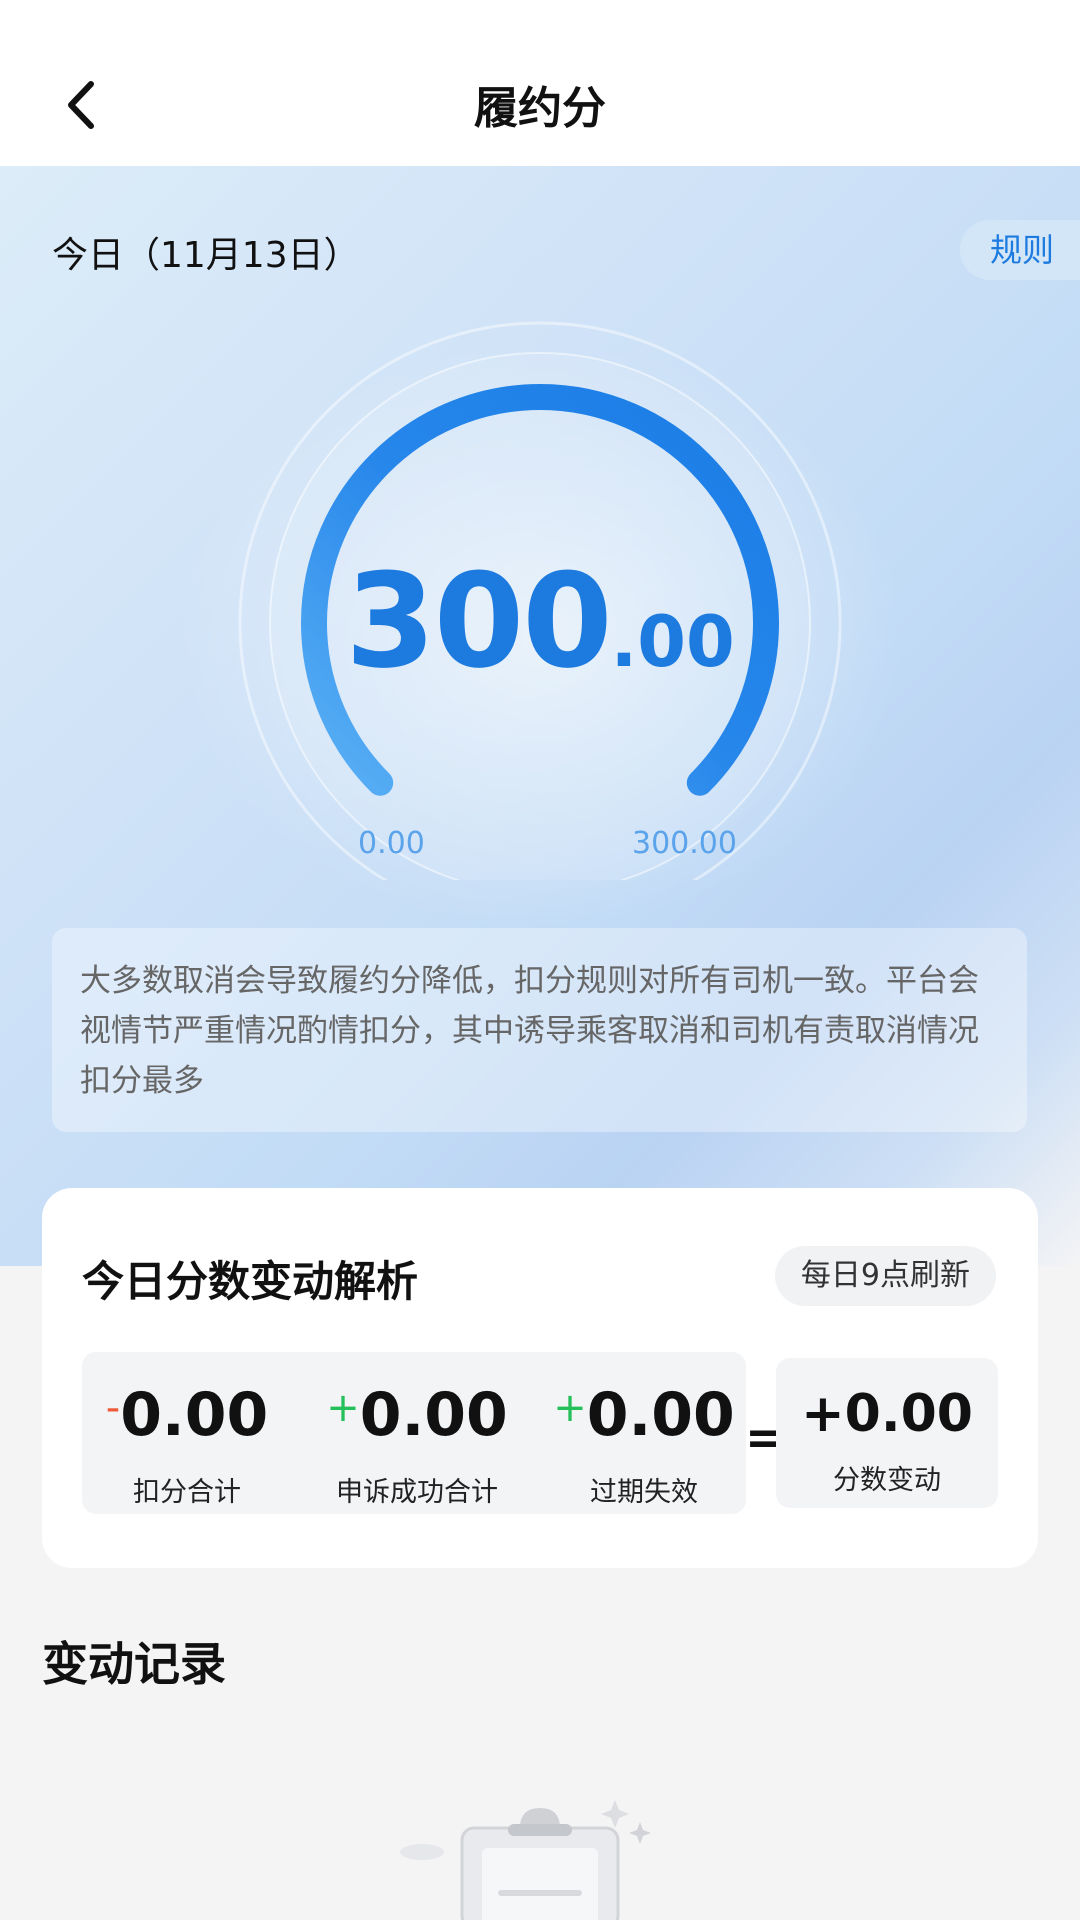  What do you see at coordinates (187, 1415) in the screenshot?
I see `stat-deduction-value: -0.00` at bounding box center [187, 1415].